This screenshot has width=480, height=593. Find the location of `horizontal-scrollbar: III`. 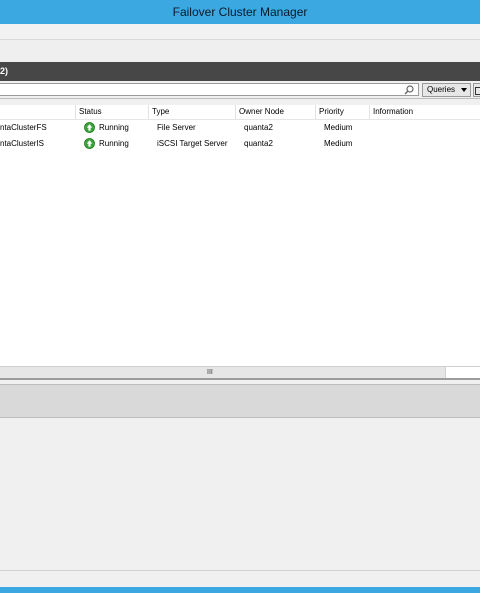

horizontal-scrollbar: III is located at coordinates (222, 372).